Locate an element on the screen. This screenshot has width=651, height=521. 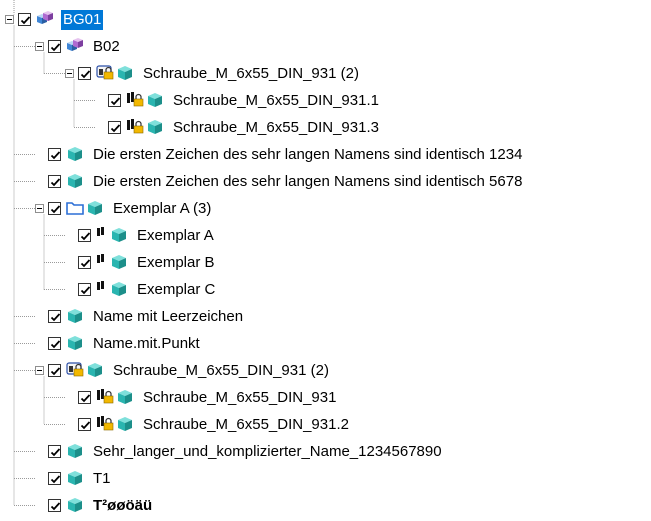
tree-node-label: Name mit Leerzeichen is located at coordinates (168, 317).